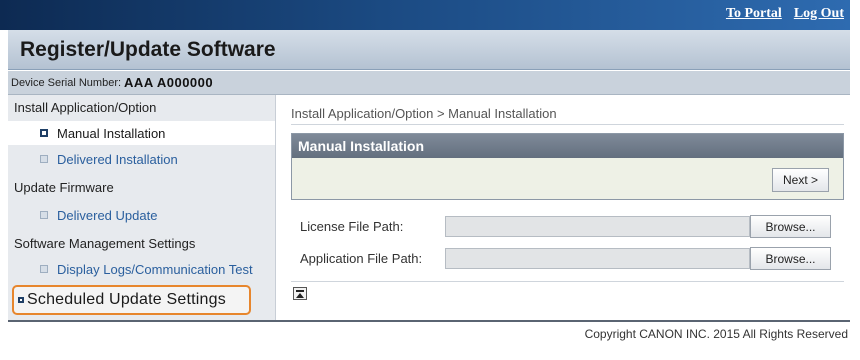 This screenshot has height=360, width=860. I want to click on sidebar-item-delivered-update: Delivered Update, so click(141, 215).